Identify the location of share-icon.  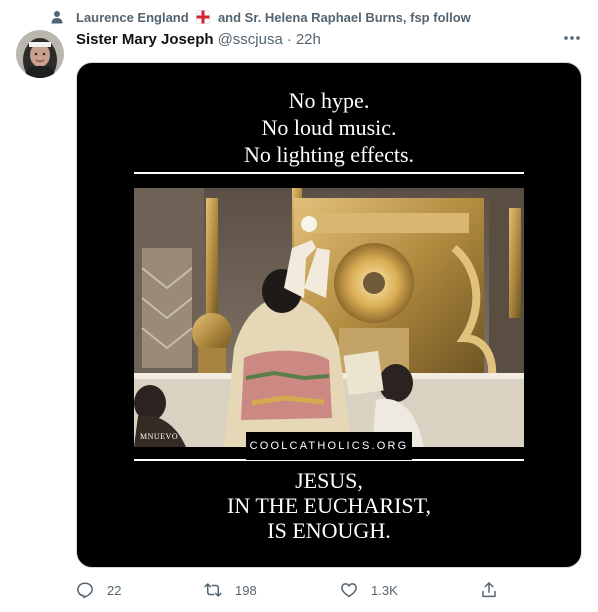
(489, 590).